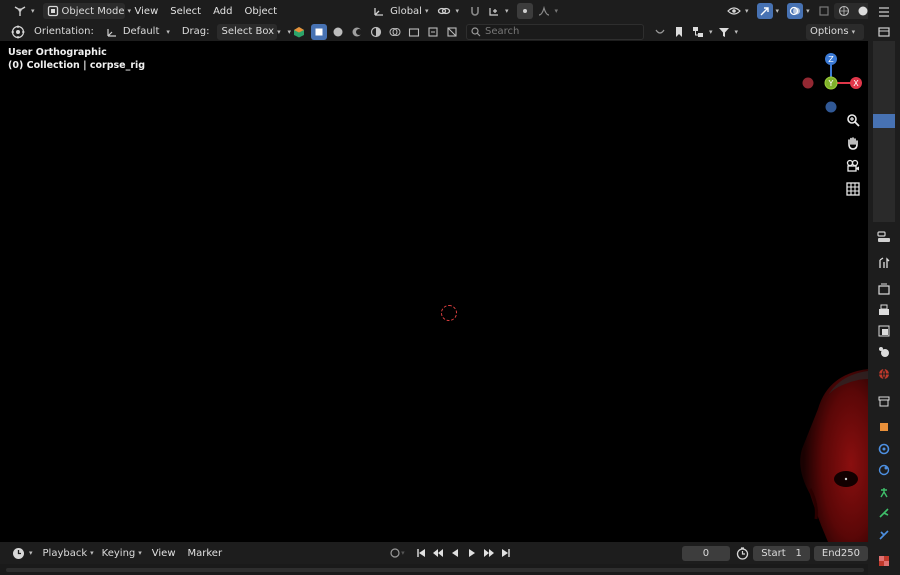 This screenshot has width=900, height=575. What do you see at coordinates (68, 553) in the screenshot?
I see `playback-menu: Playback ▾` at bounding box center [68, 553].